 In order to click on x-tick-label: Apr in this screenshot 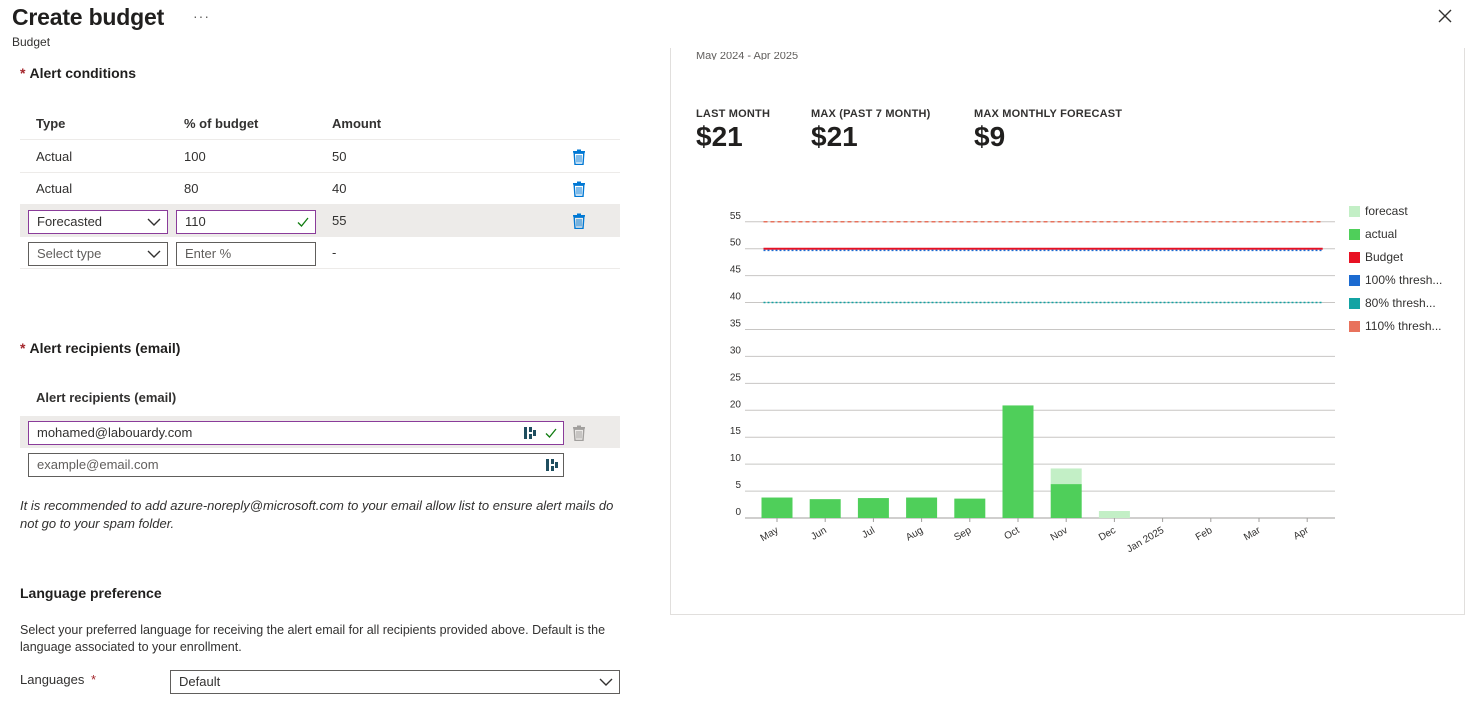, I will do `click(1302, 534)`.